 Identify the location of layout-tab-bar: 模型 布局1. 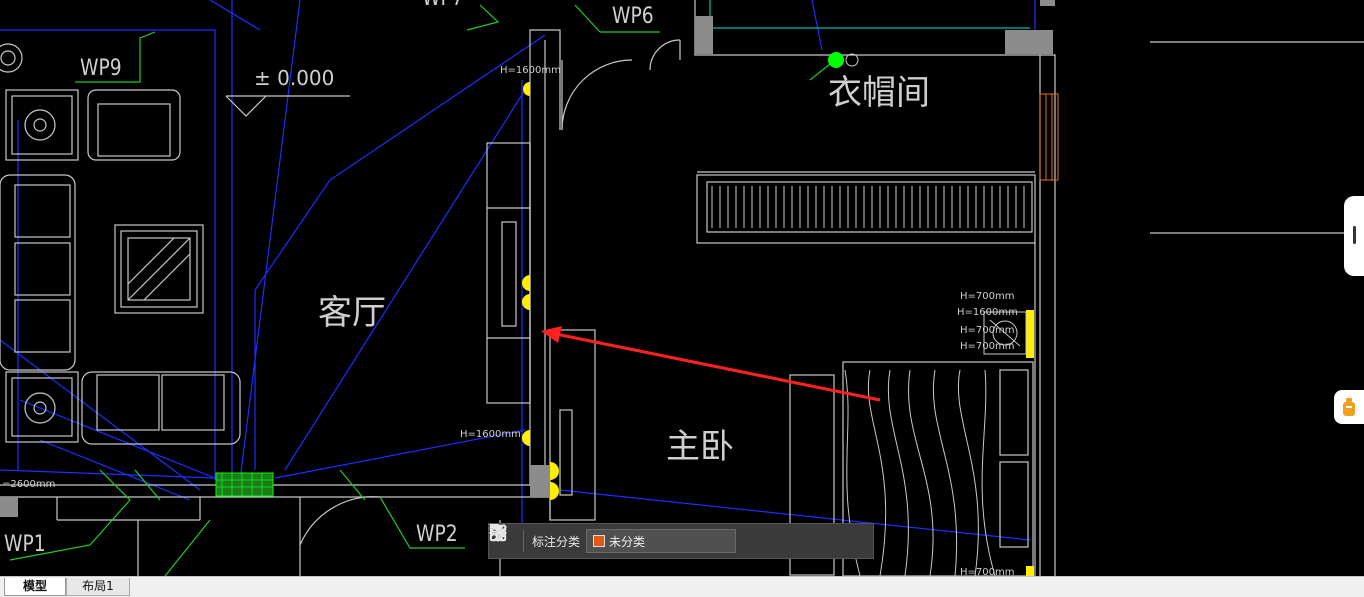
(682, 586).